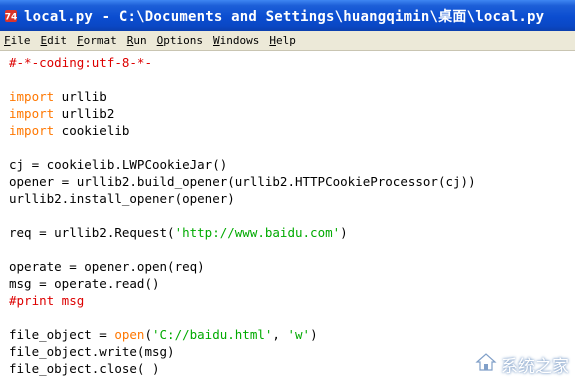 The height and width of the screenshot is (383, 575). What do you see at coordinates (92, 130) in the screenshot?
I see `code-token: cookielib` at bounding box center [92, 130].